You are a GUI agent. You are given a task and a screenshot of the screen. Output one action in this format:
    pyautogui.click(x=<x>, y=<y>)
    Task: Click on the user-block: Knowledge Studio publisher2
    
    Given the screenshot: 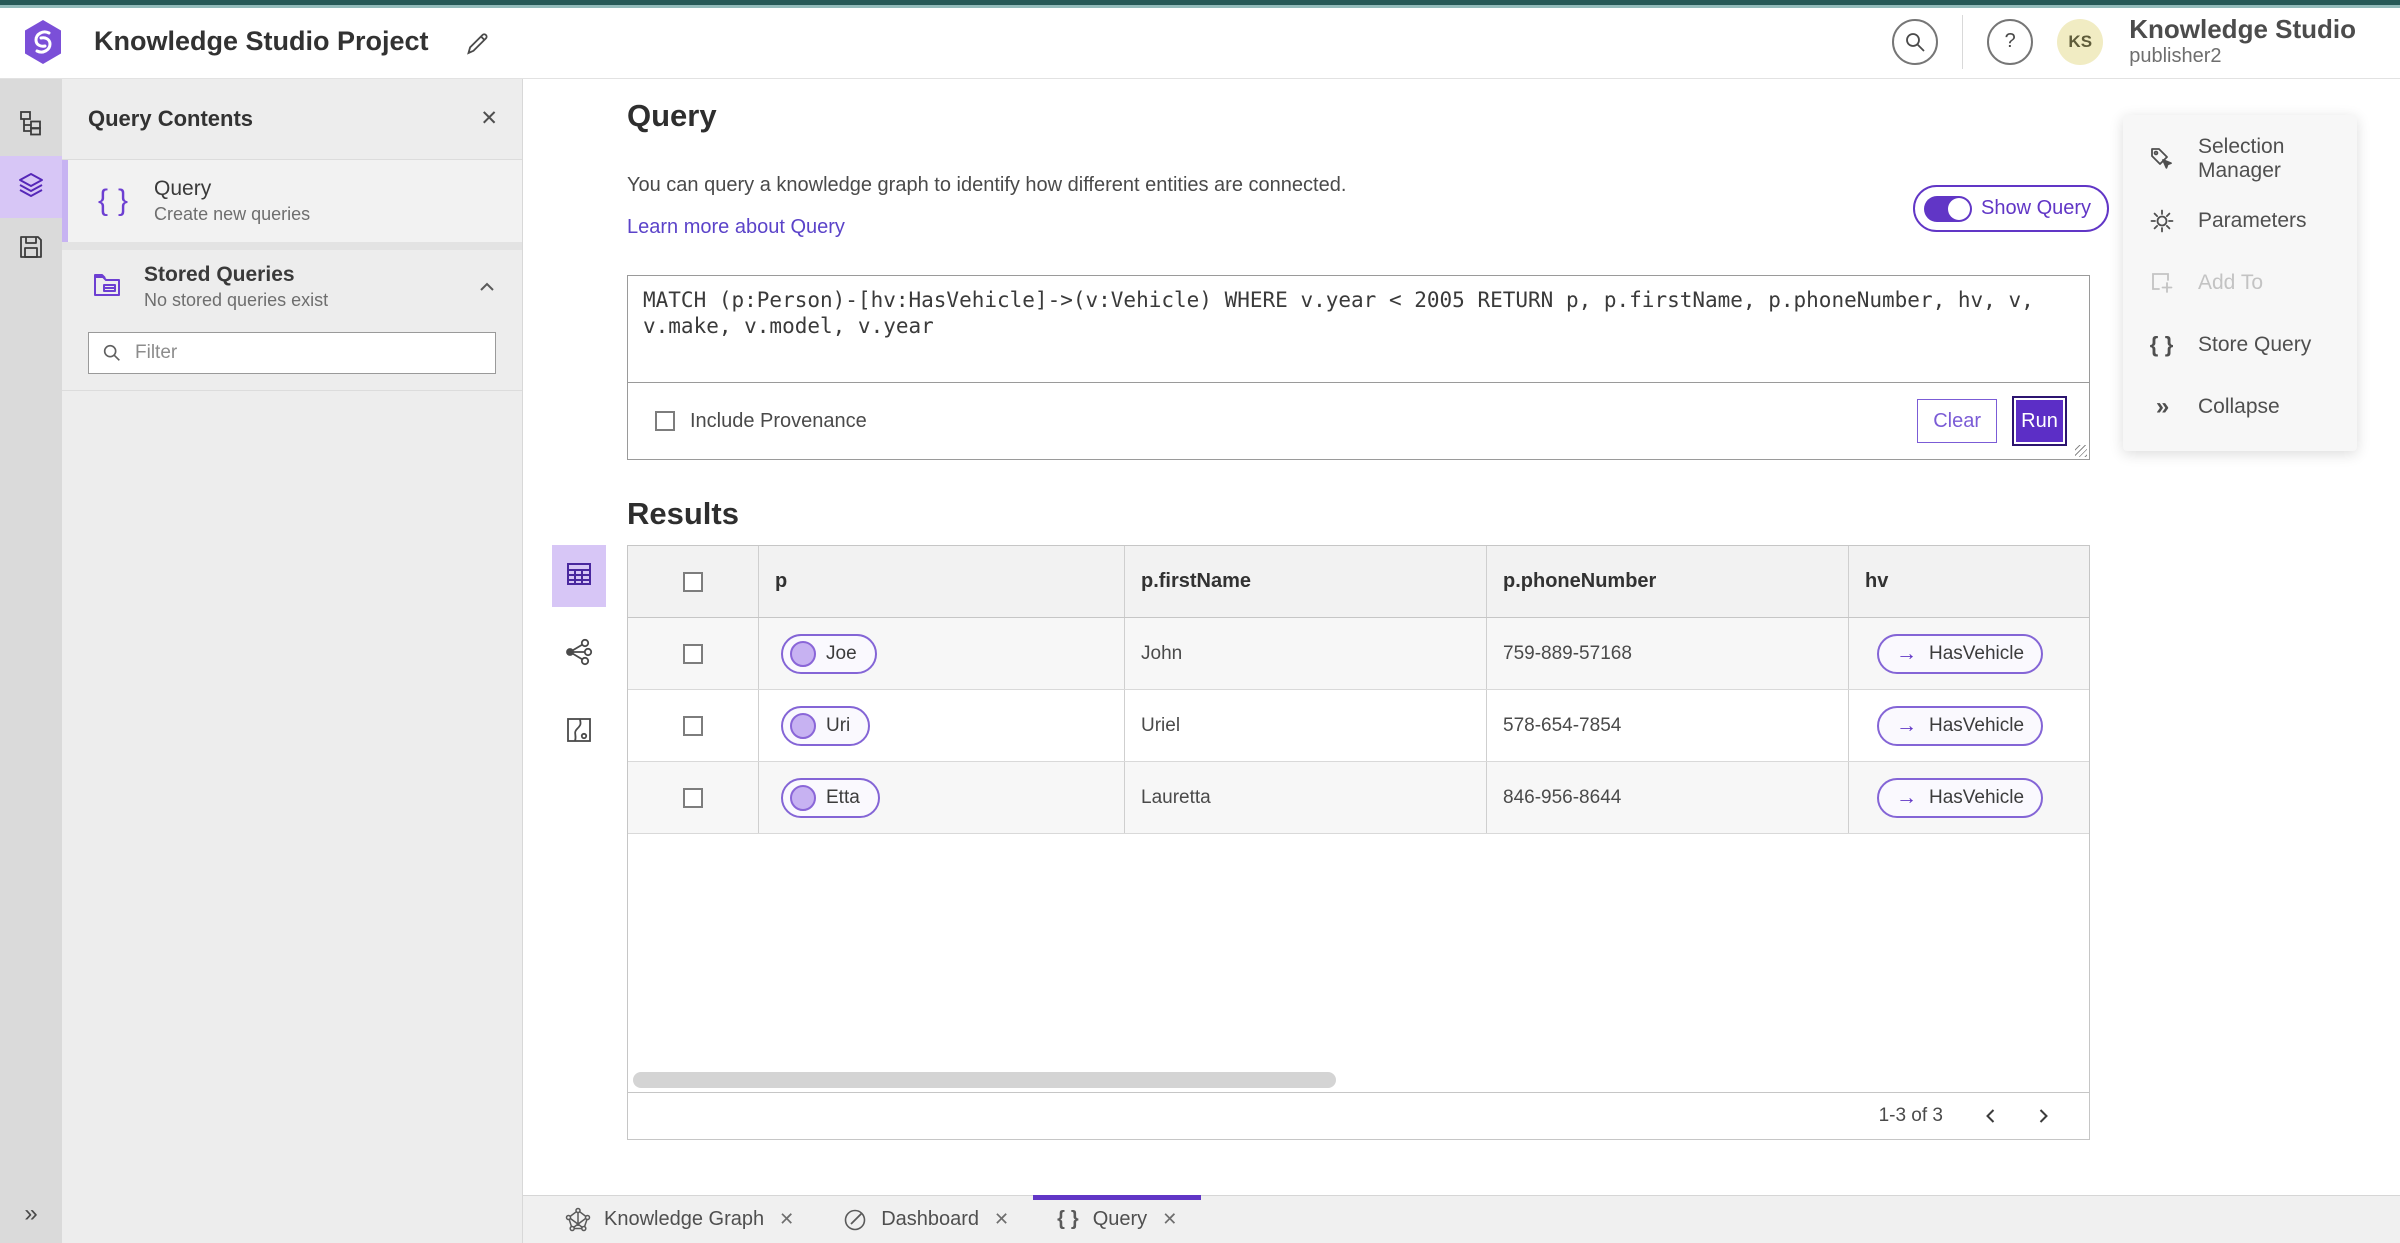 What is the action you would take?
    pyautogui.click(x=2242, y=41)
    